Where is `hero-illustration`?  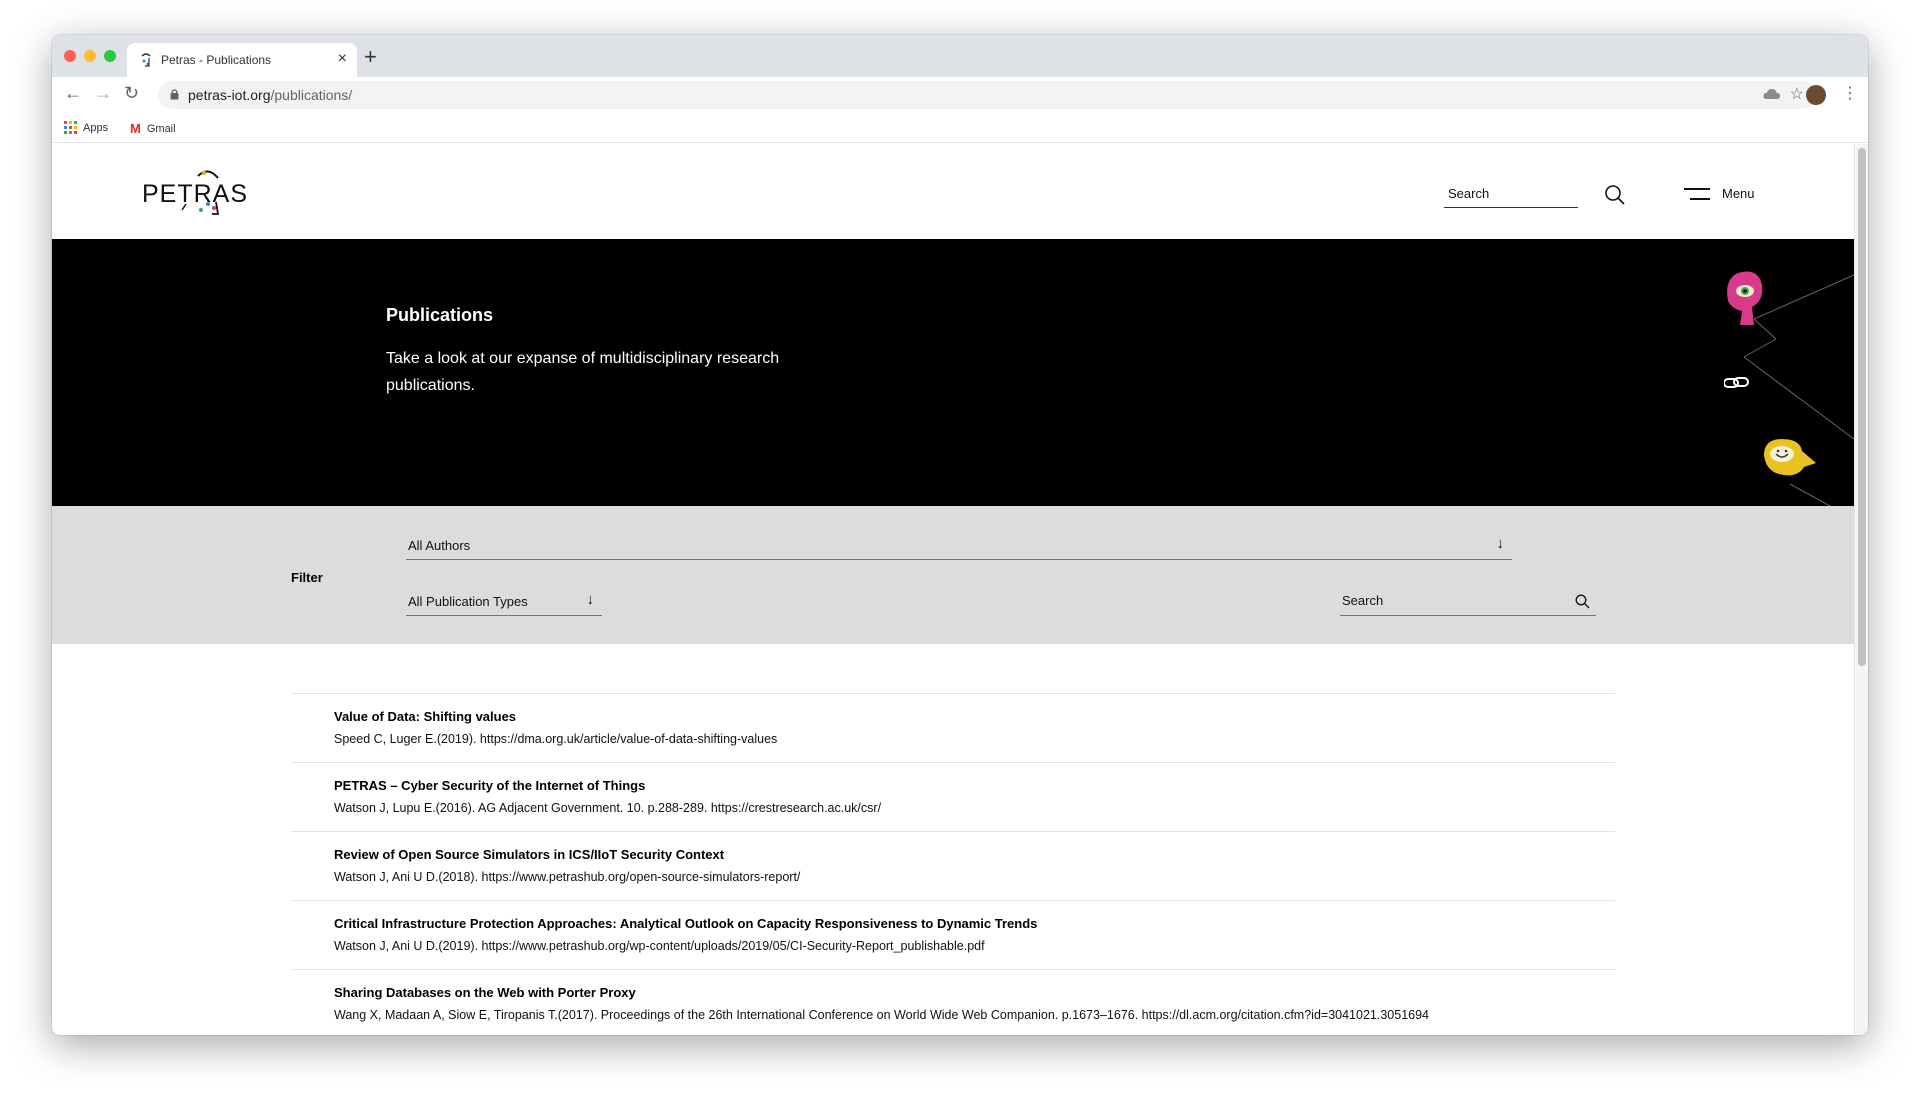 hero-illustration is located at coordinates (1789, 388).